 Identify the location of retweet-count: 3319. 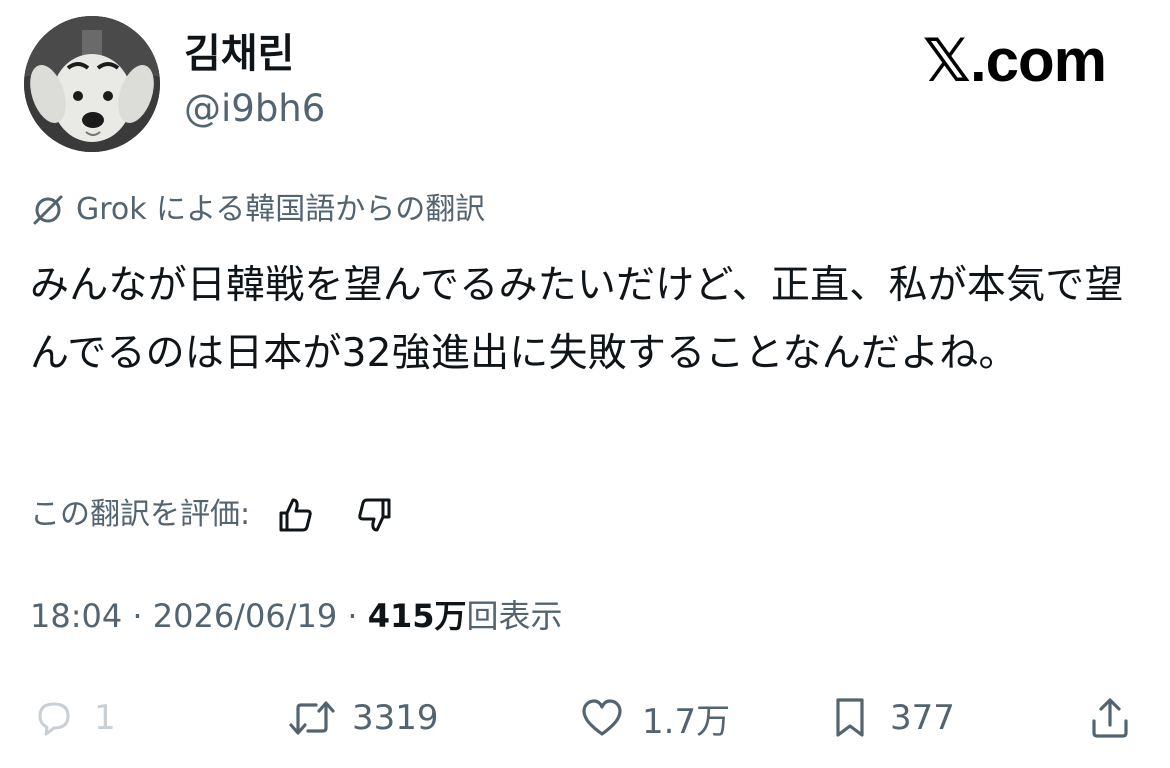
(395, 718).